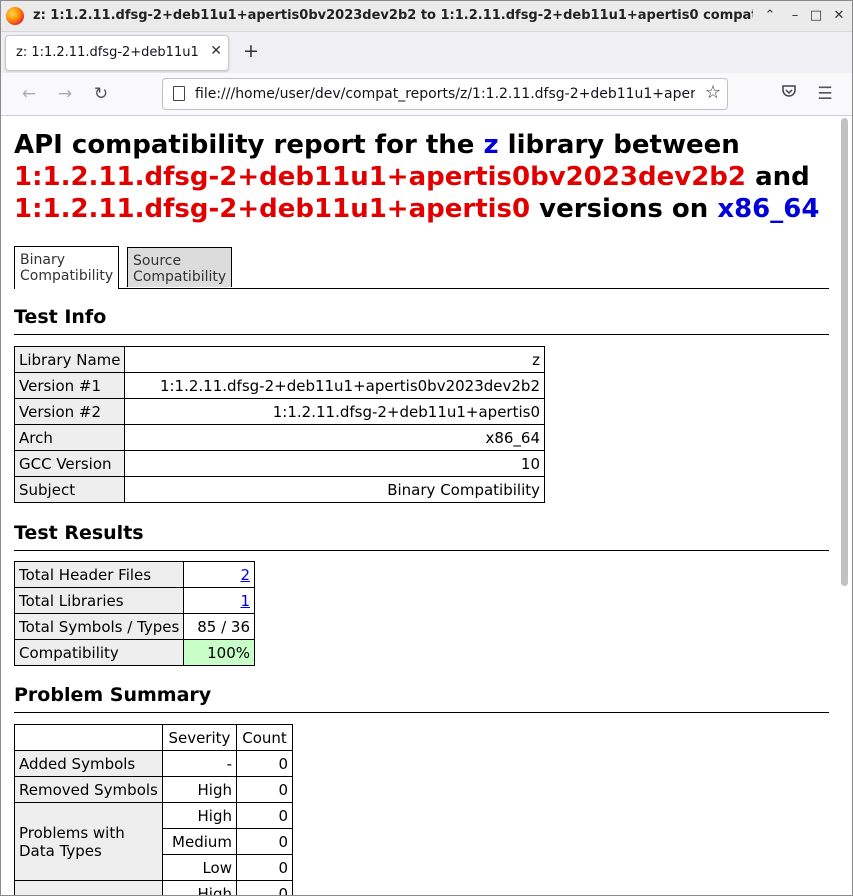 This screenshot has height=896, width=853. Describe the element at coordinates (99, 600) in the screenshot. I see `row-label: Total Libraries` at that location.